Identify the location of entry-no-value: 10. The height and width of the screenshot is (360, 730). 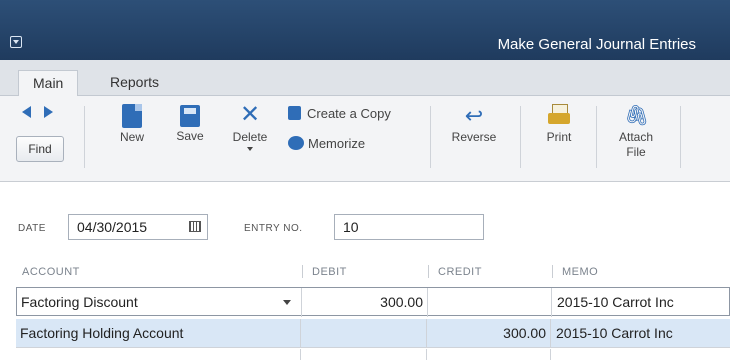
(351, 227).